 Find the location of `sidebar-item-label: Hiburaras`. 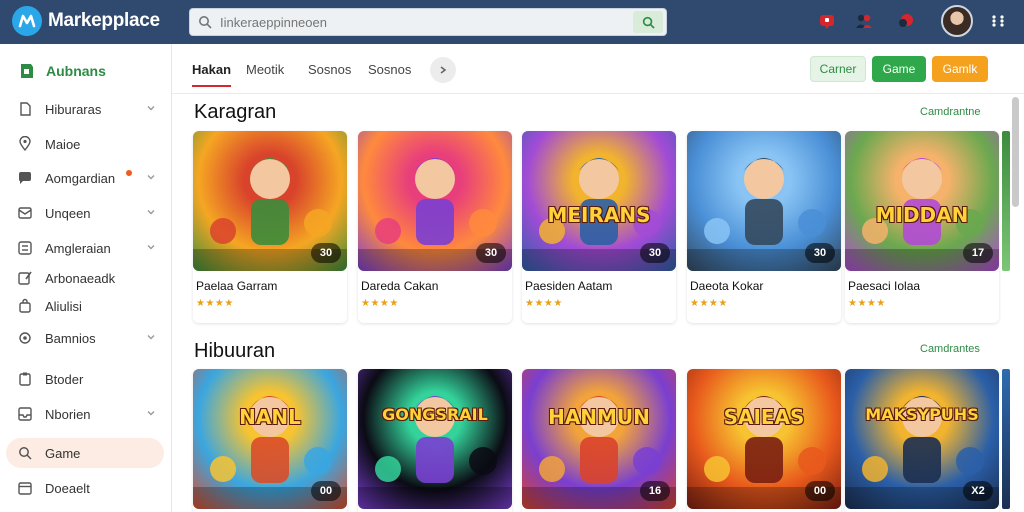

sidebar-item-label: Hiburaras is located at coordinates (73, 109).